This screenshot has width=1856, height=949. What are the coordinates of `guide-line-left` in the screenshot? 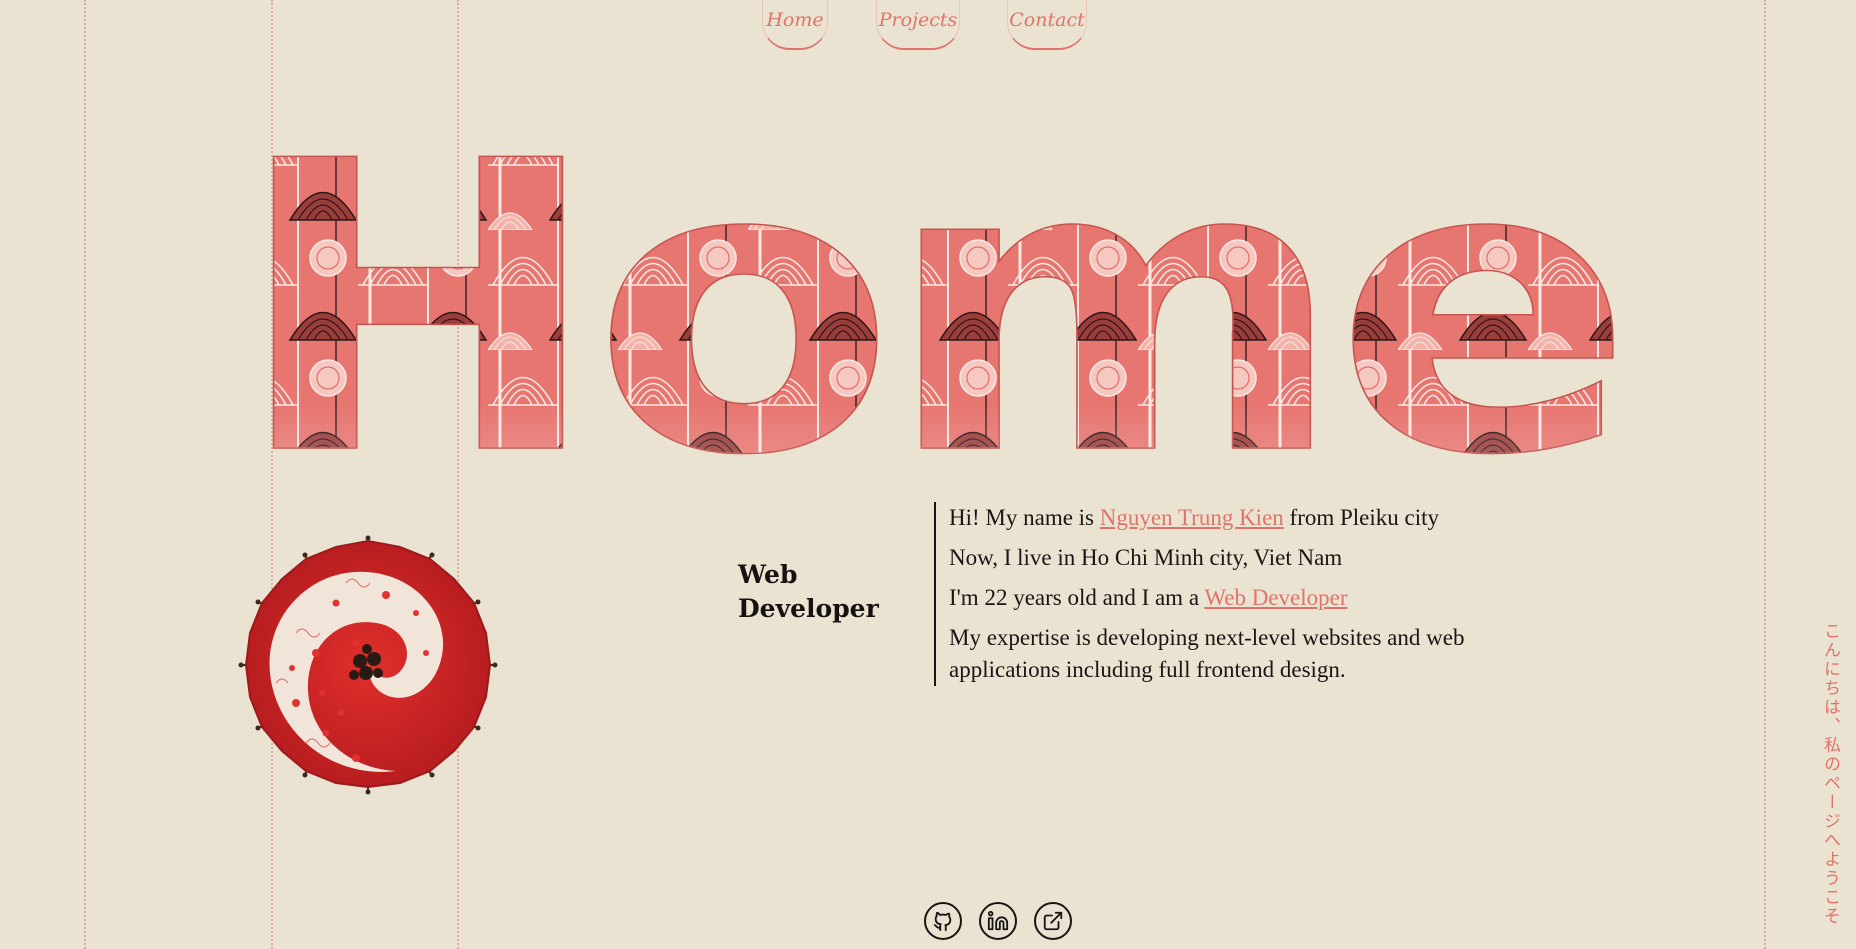 It's located at (85, 474).